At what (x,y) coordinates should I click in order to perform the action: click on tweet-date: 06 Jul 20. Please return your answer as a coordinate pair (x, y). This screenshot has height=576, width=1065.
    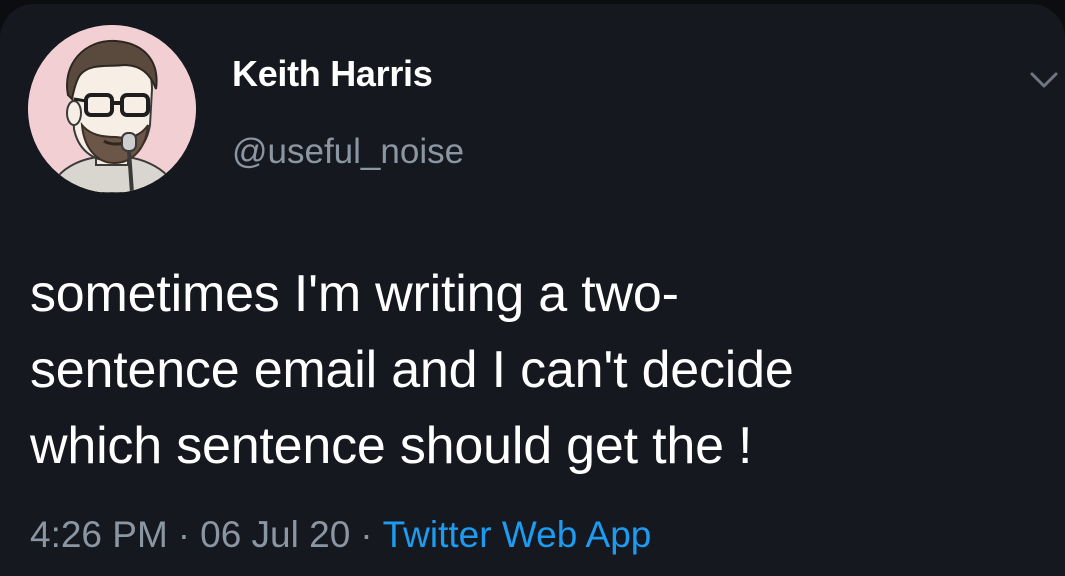
    Looking at the image, I should click on (275, 534).